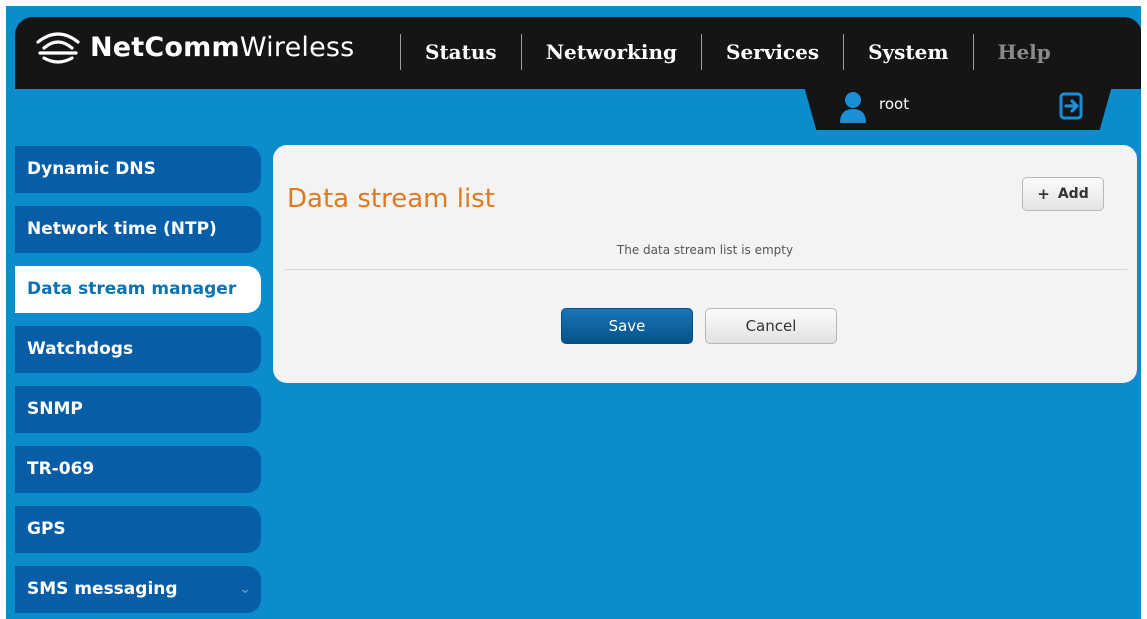 Image resolution: width=1147 pixels, height=619 pixels. What do you see at coordinates (138, 409) in the screenshot?
I see `sidebar-item-snmp: SNMP` at bounding box center [138, 409].